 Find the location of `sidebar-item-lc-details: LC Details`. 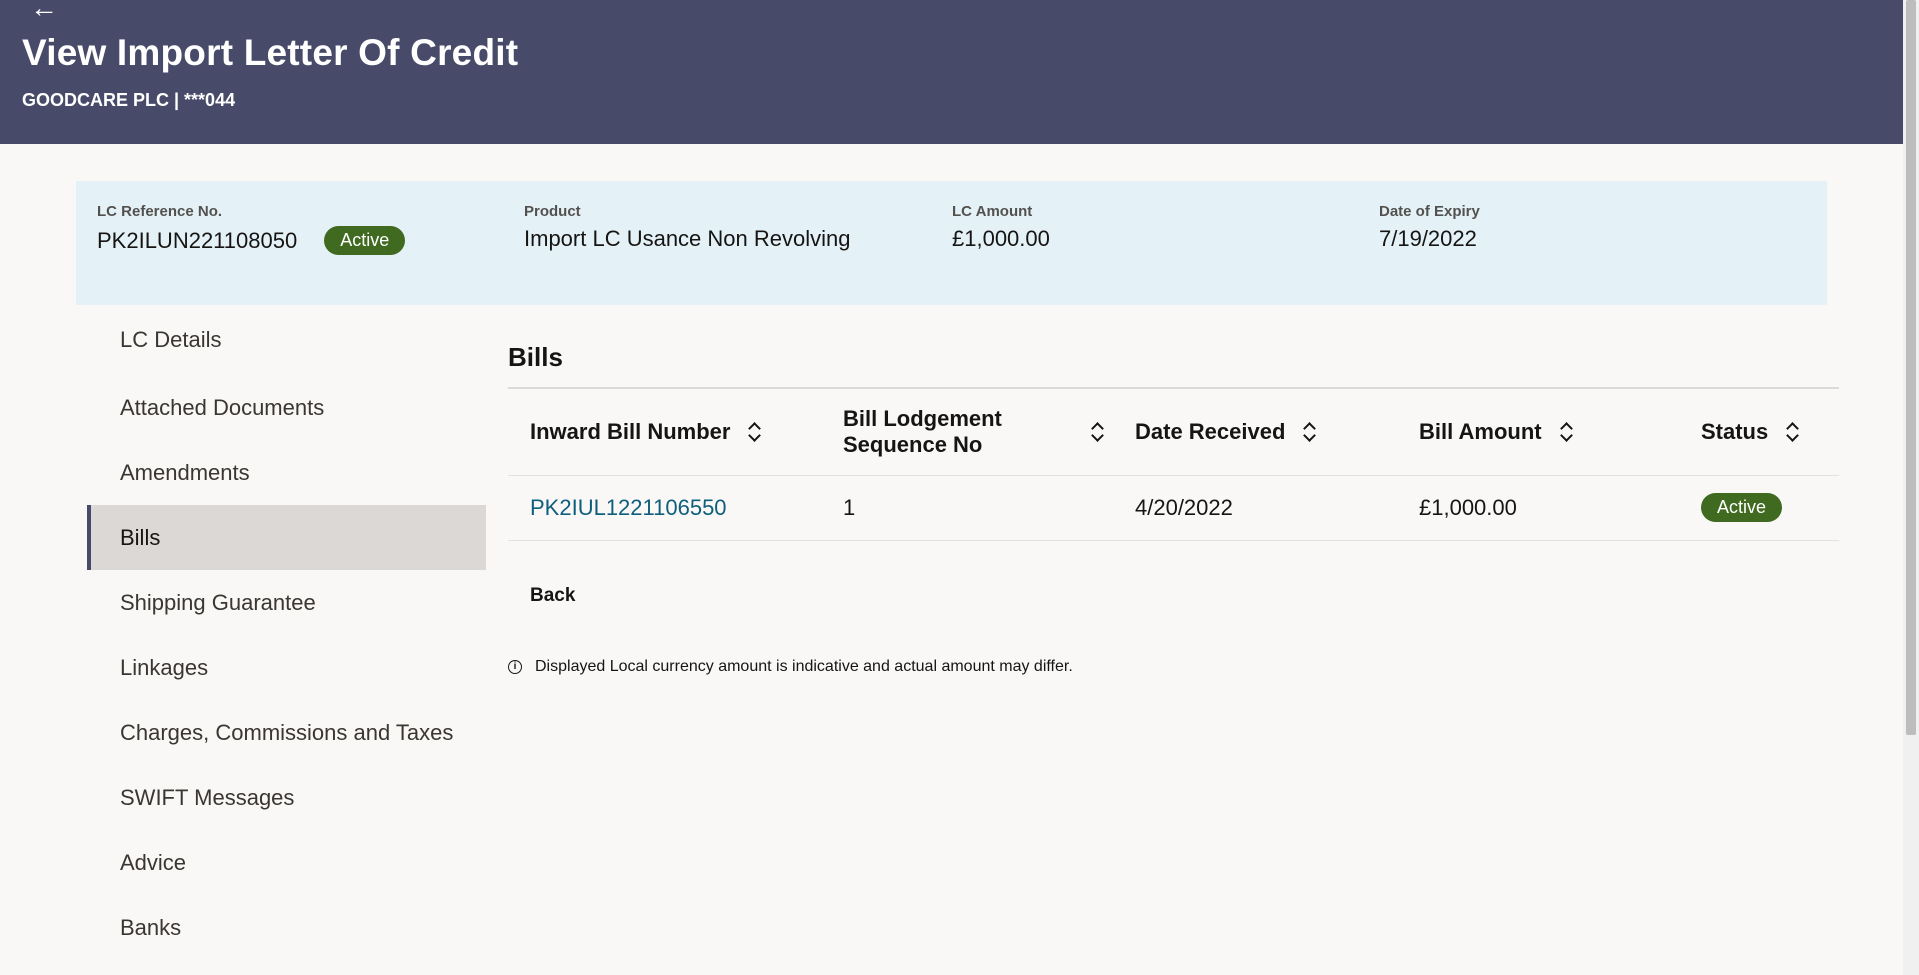

sidebar-item-lc-details: LC Details is located at coordinates (286, 340).